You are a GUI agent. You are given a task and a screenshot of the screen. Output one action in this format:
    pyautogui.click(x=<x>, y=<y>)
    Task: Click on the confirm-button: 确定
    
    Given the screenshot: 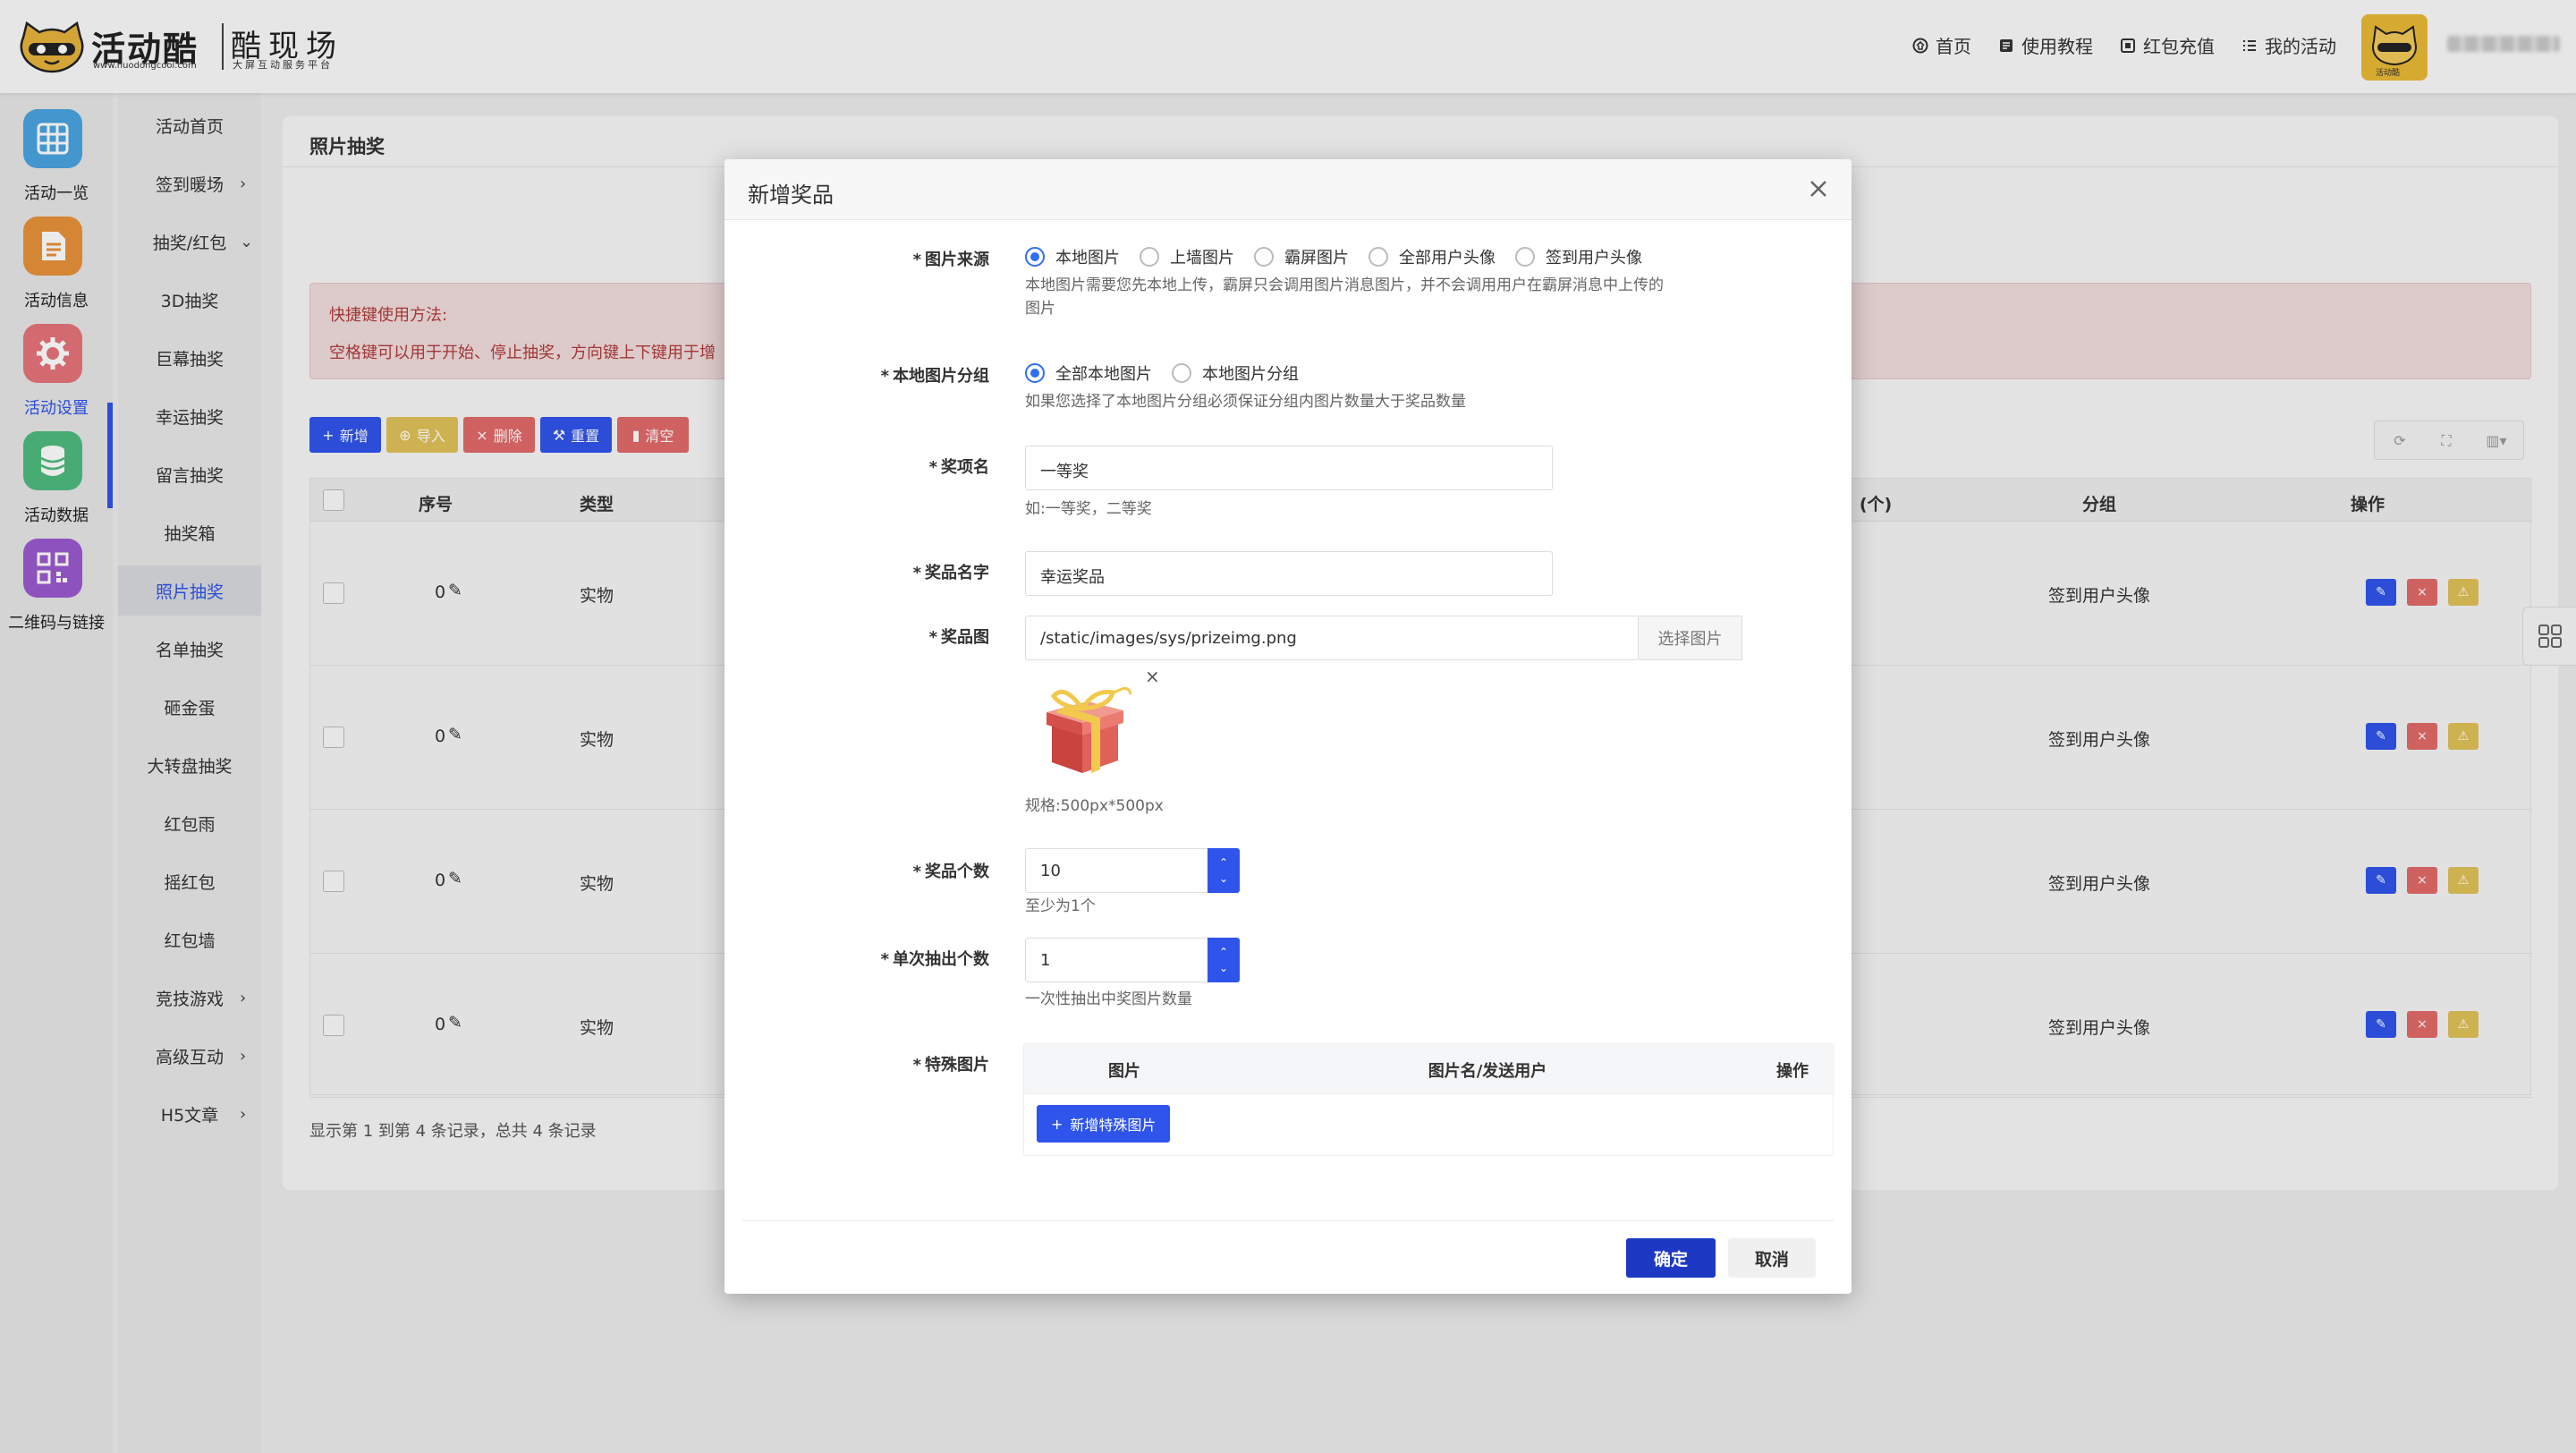 What is the action you would take?
    pyautogui.click(x=1671, y=1258)
    